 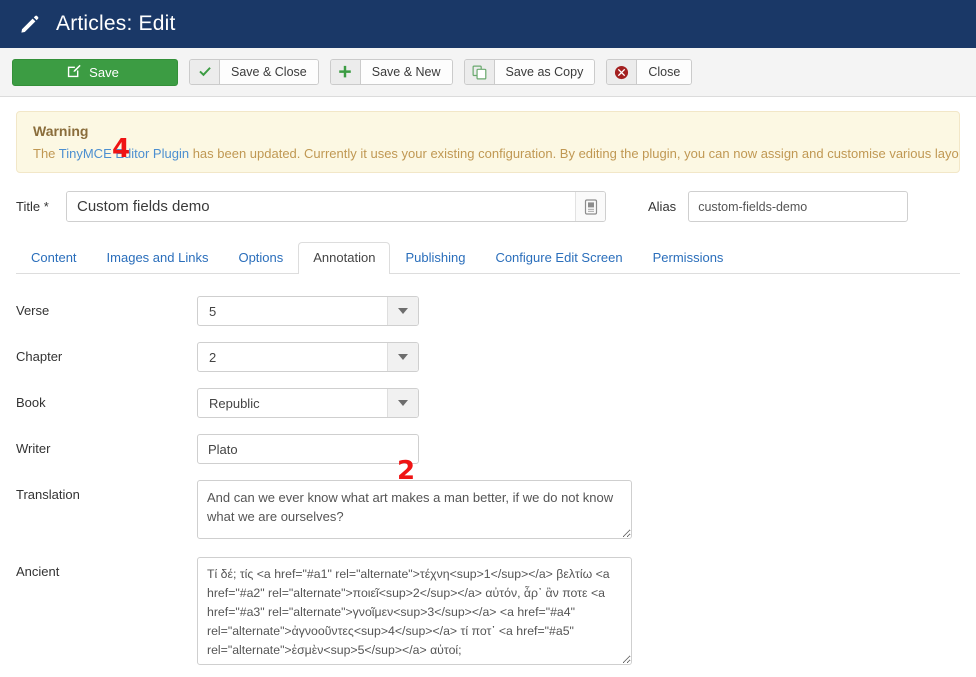 I want to click on title-row: Title * Alias, so click(x=488, y=197).